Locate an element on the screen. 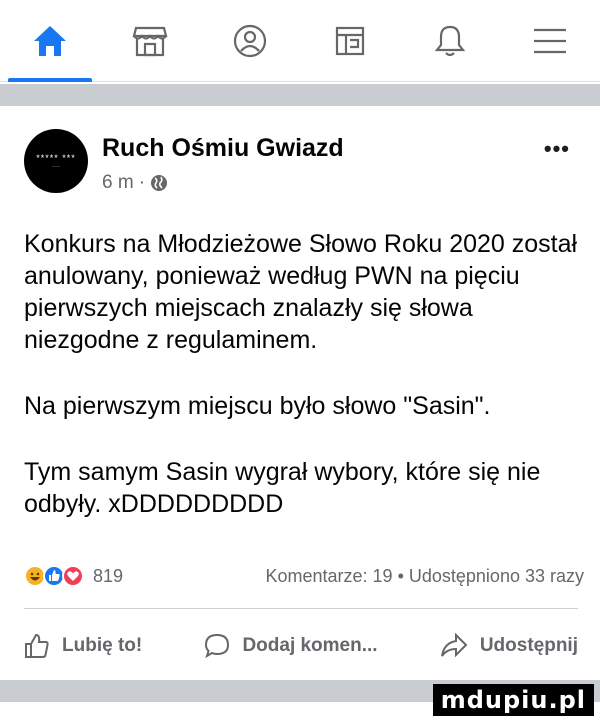 This screenshot has width=600, height=720. marketplace-icon is located at coordinates (150, 41).